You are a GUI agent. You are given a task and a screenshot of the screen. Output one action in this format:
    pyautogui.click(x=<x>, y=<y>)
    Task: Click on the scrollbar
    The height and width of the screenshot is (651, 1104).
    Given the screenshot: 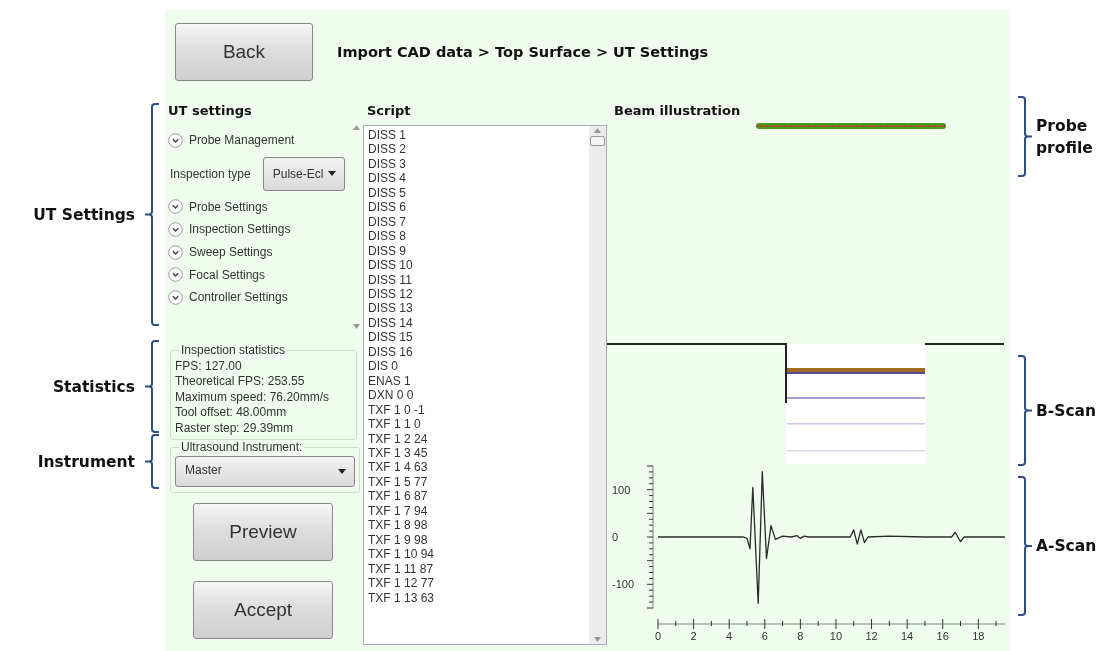 What is the action you would take?
    pyautogui.click(x=597, y=385)
    